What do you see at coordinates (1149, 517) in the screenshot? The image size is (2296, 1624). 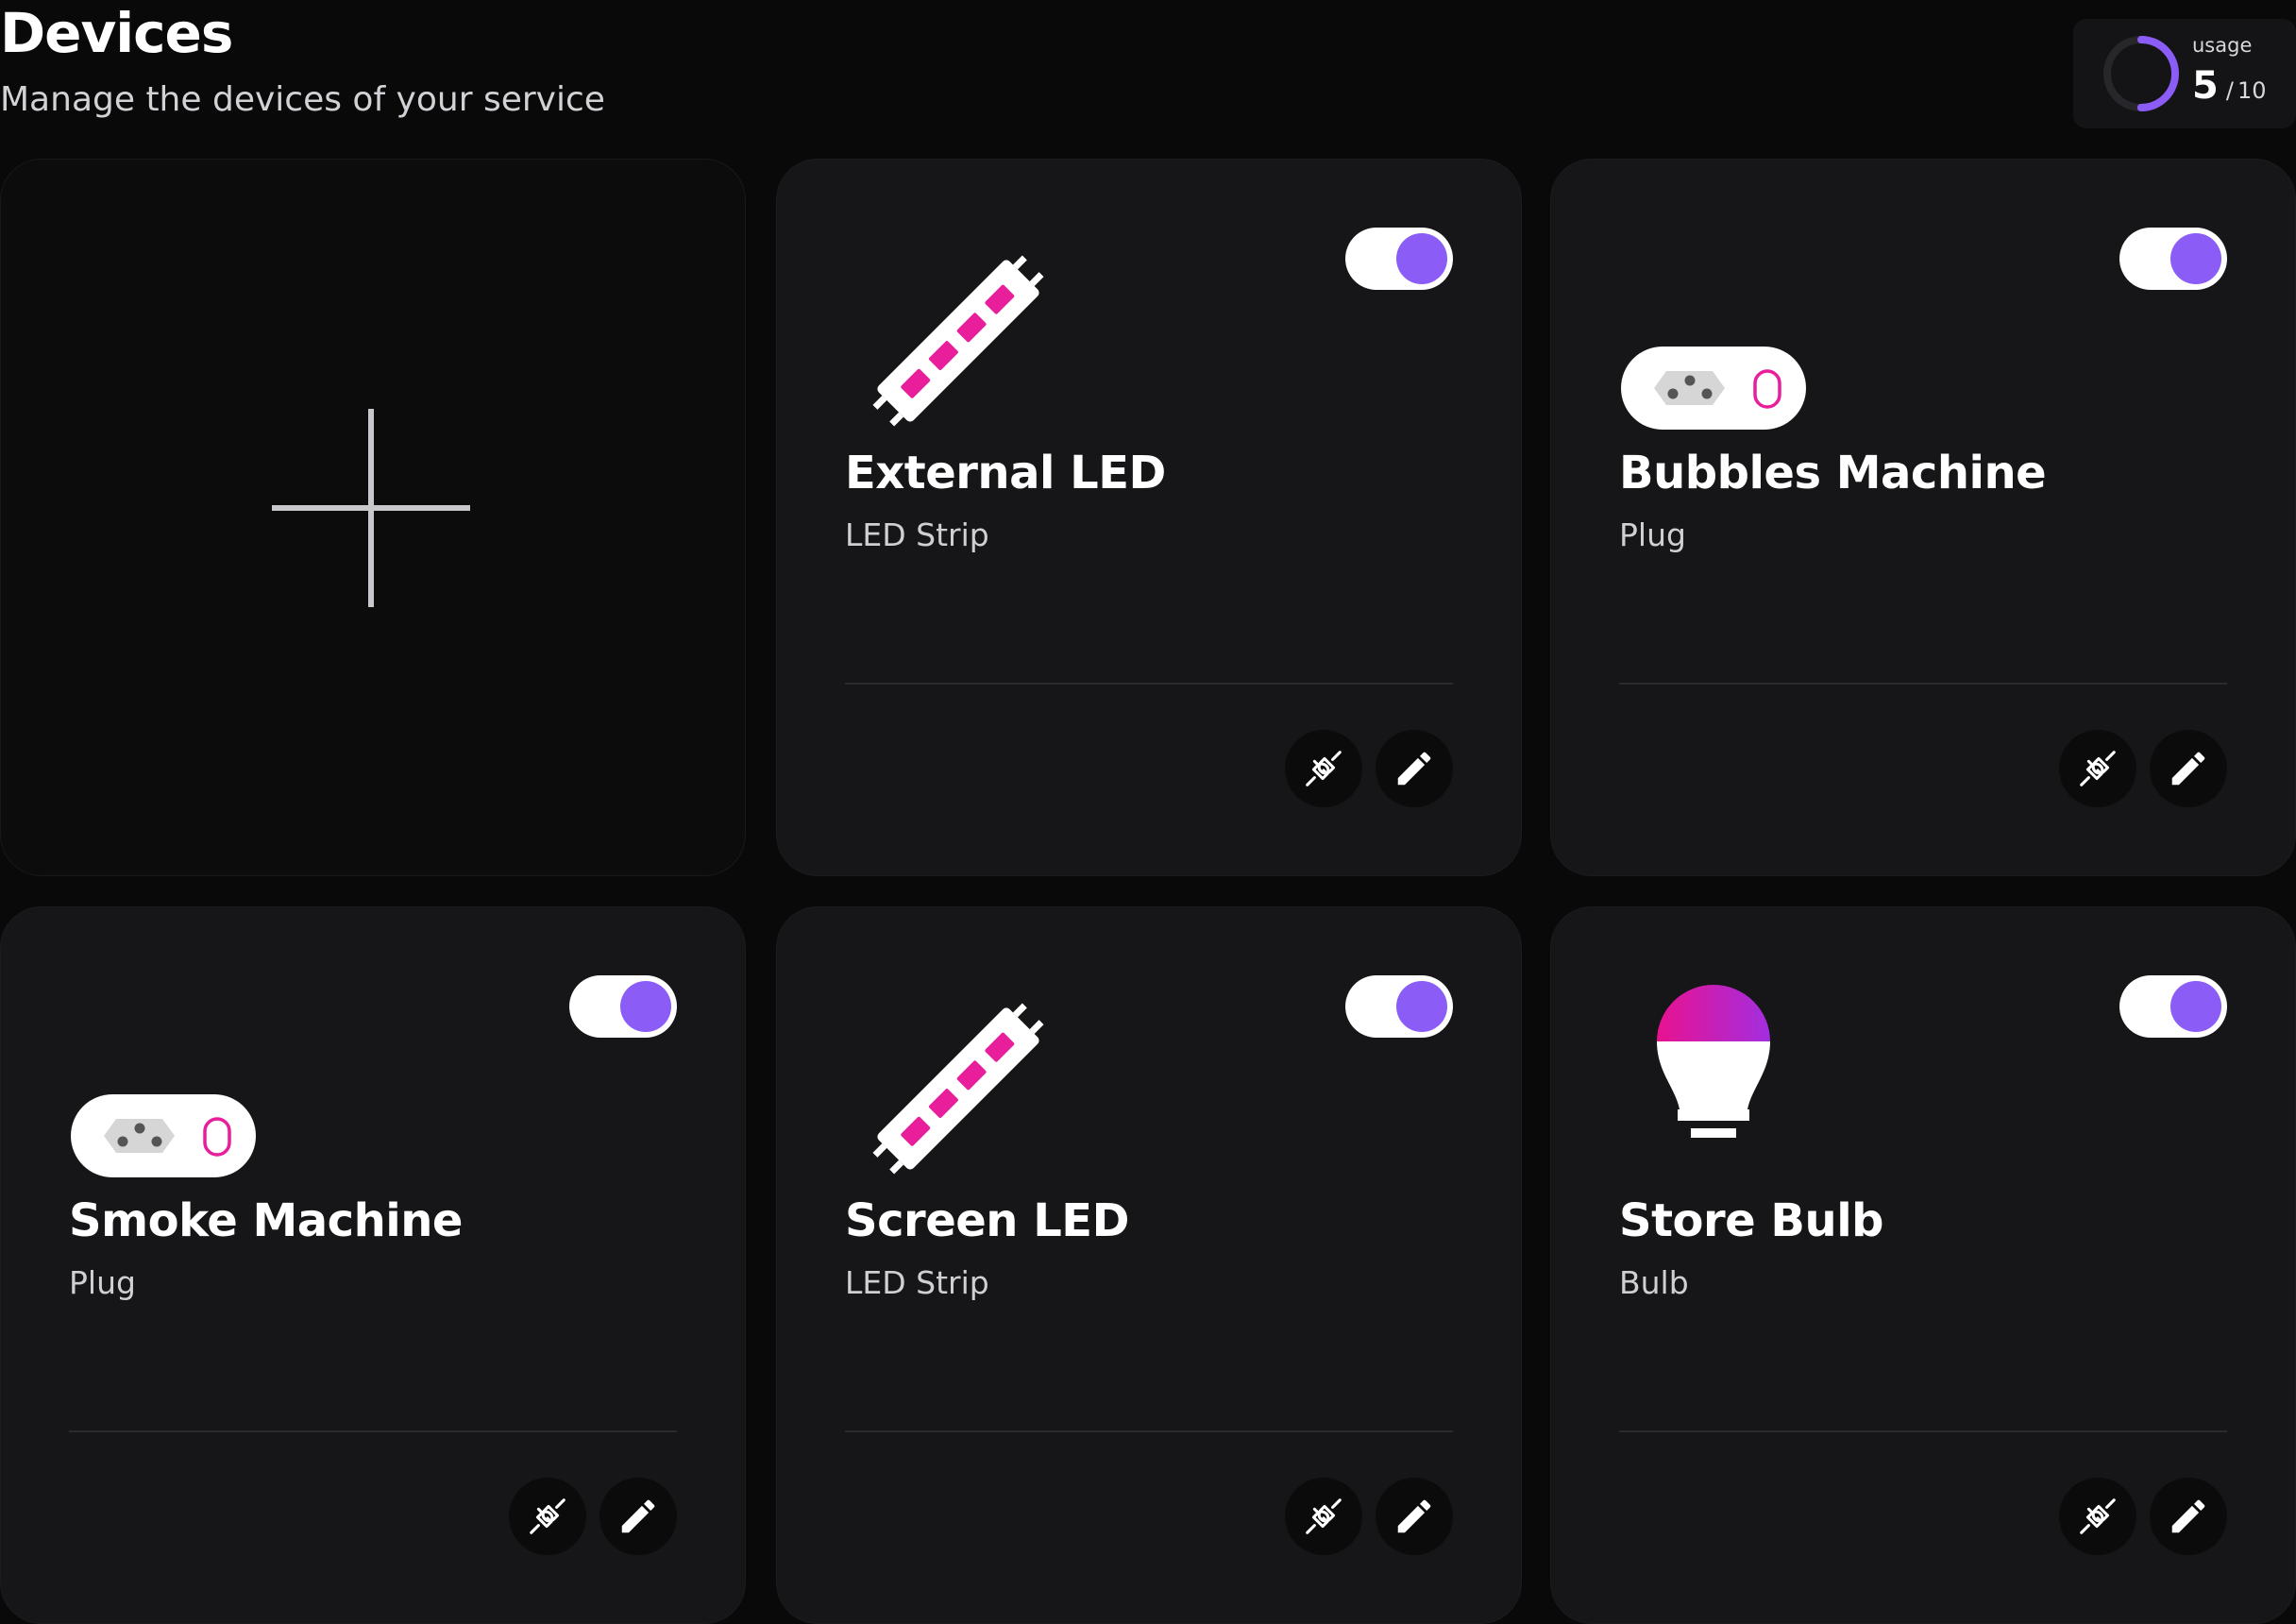 I see `device-card: External LED LED Strip` at bounding box center [1149, 517].